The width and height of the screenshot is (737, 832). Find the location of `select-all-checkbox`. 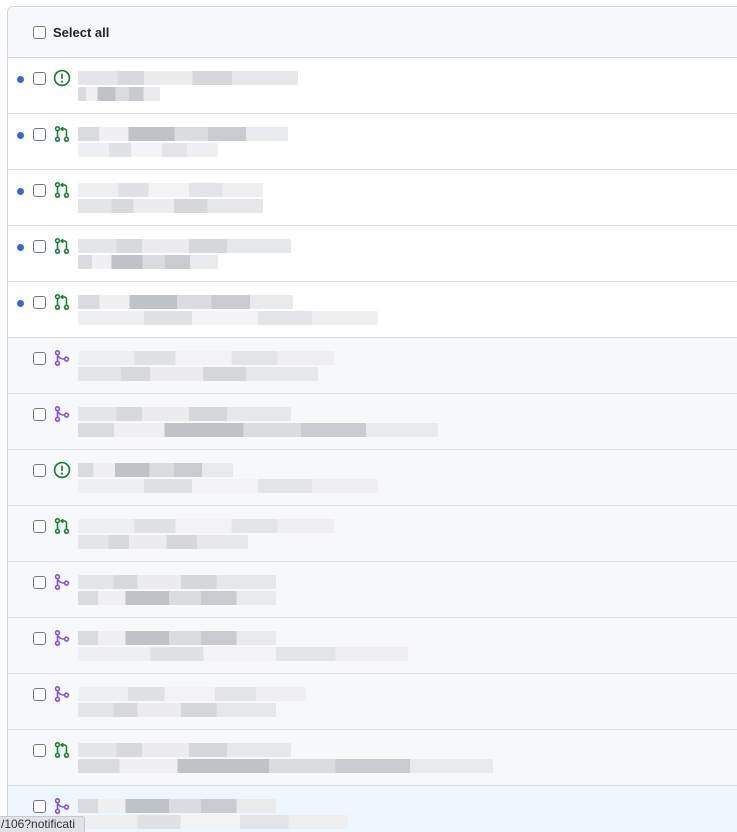

select-all-checkbox is located at coordinates (39, 32).